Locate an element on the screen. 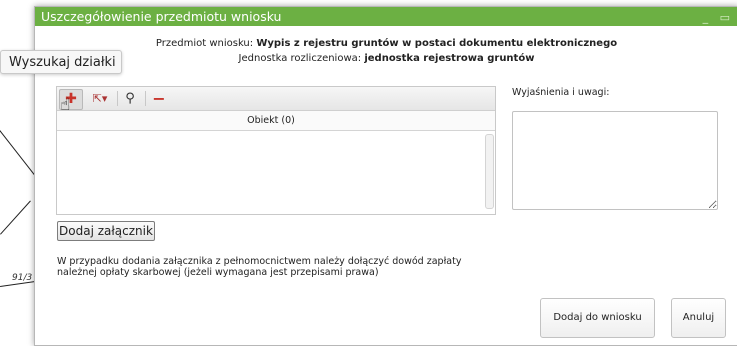  grid-scrollbar is located at coordinates (489, 171).